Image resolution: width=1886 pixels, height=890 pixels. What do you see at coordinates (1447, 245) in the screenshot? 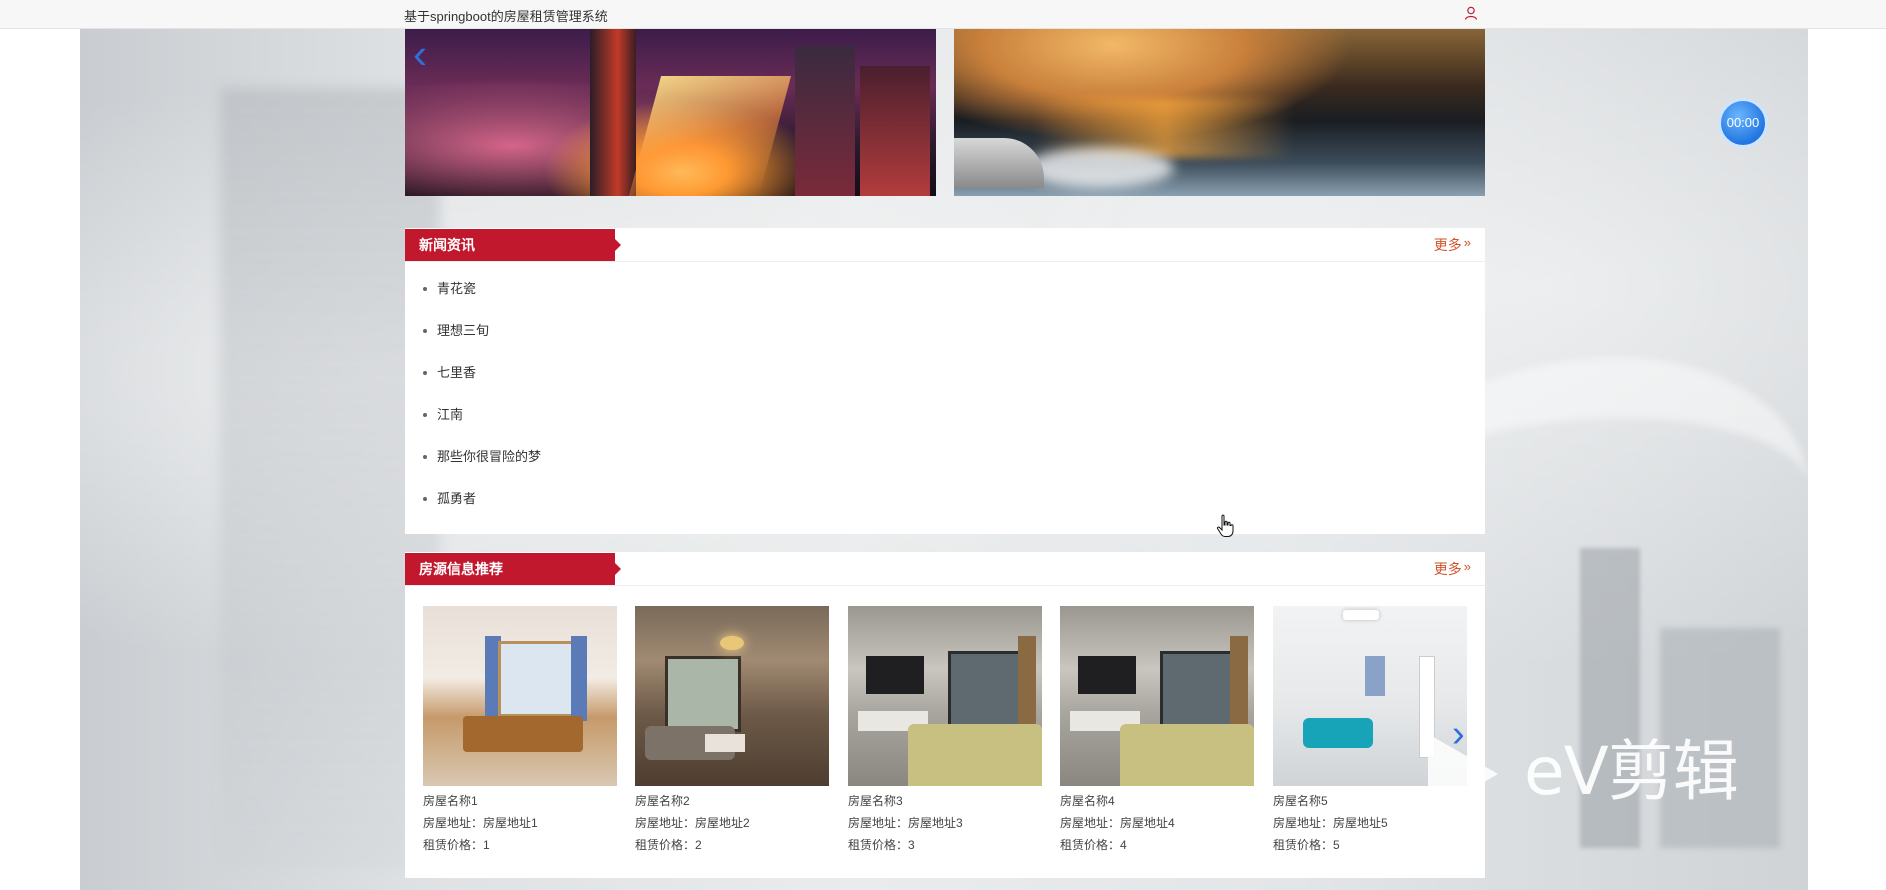
I see `news-more-label: 更多` at bounding box center [1447, 245].